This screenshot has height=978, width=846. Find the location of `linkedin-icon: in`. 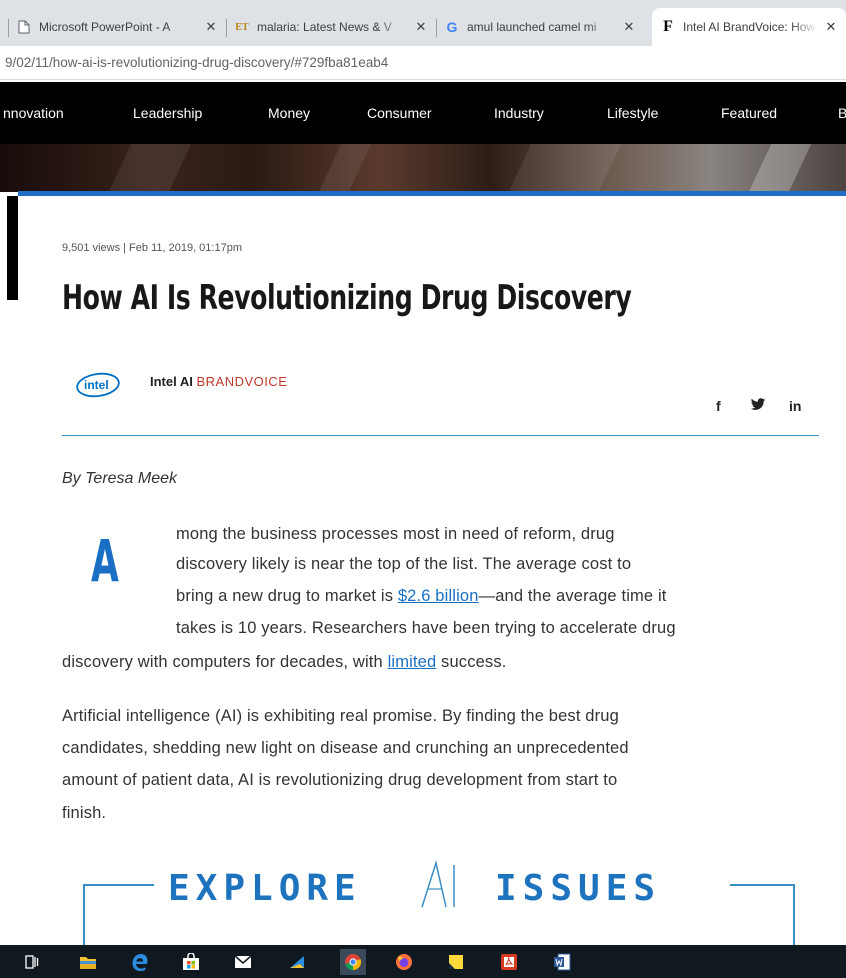

linkedin-icon: in is located at coordinates (795, 406).